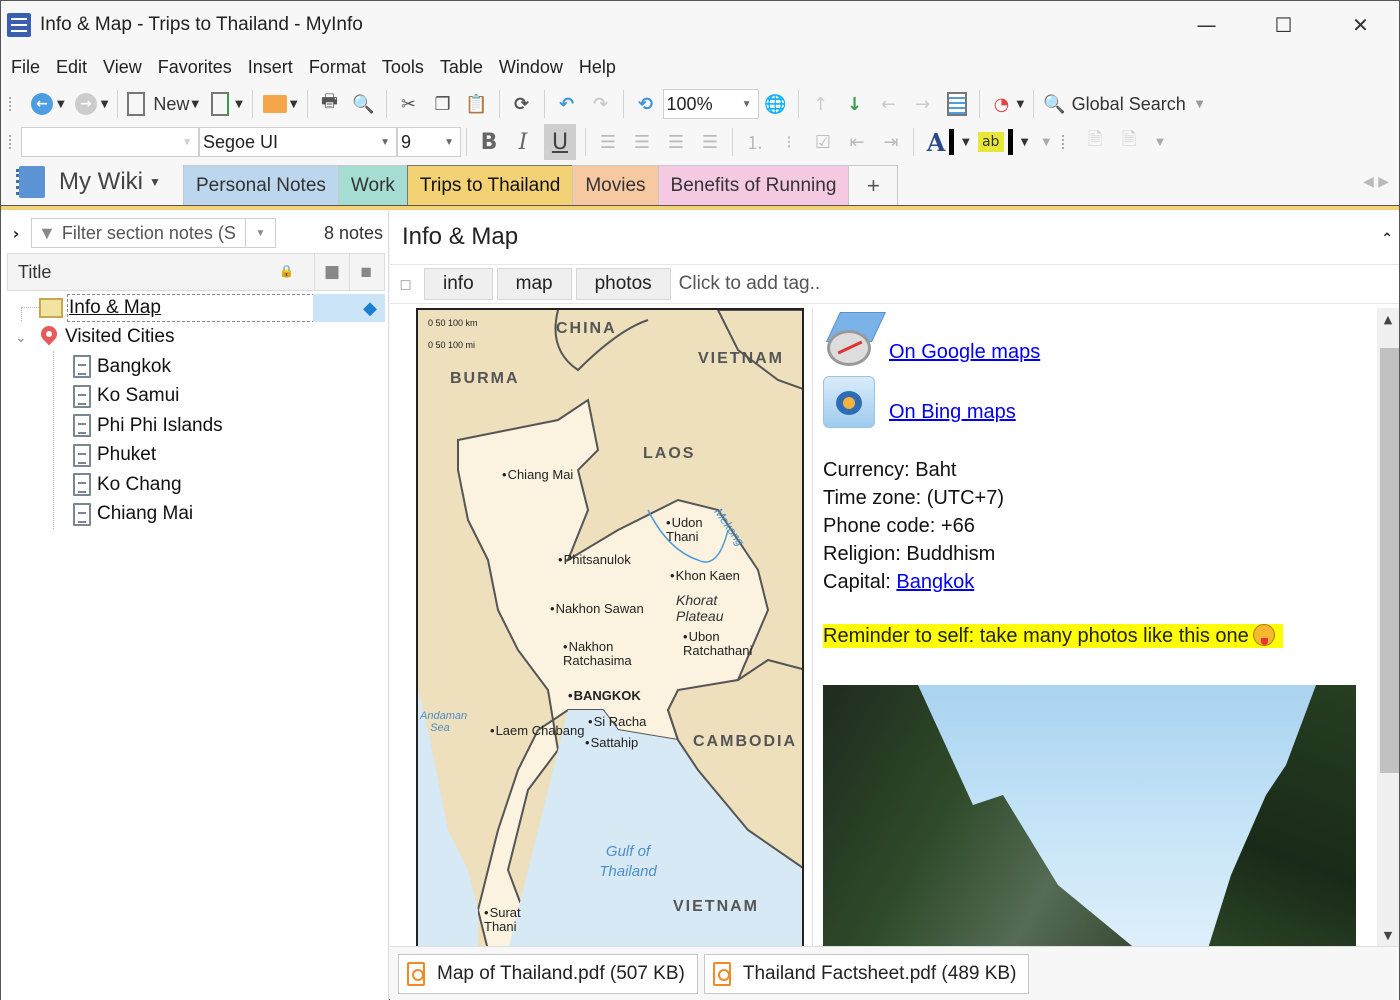 The image size is (1400, 1000). I want to click on tag-chip: photos, so click(623, 284).